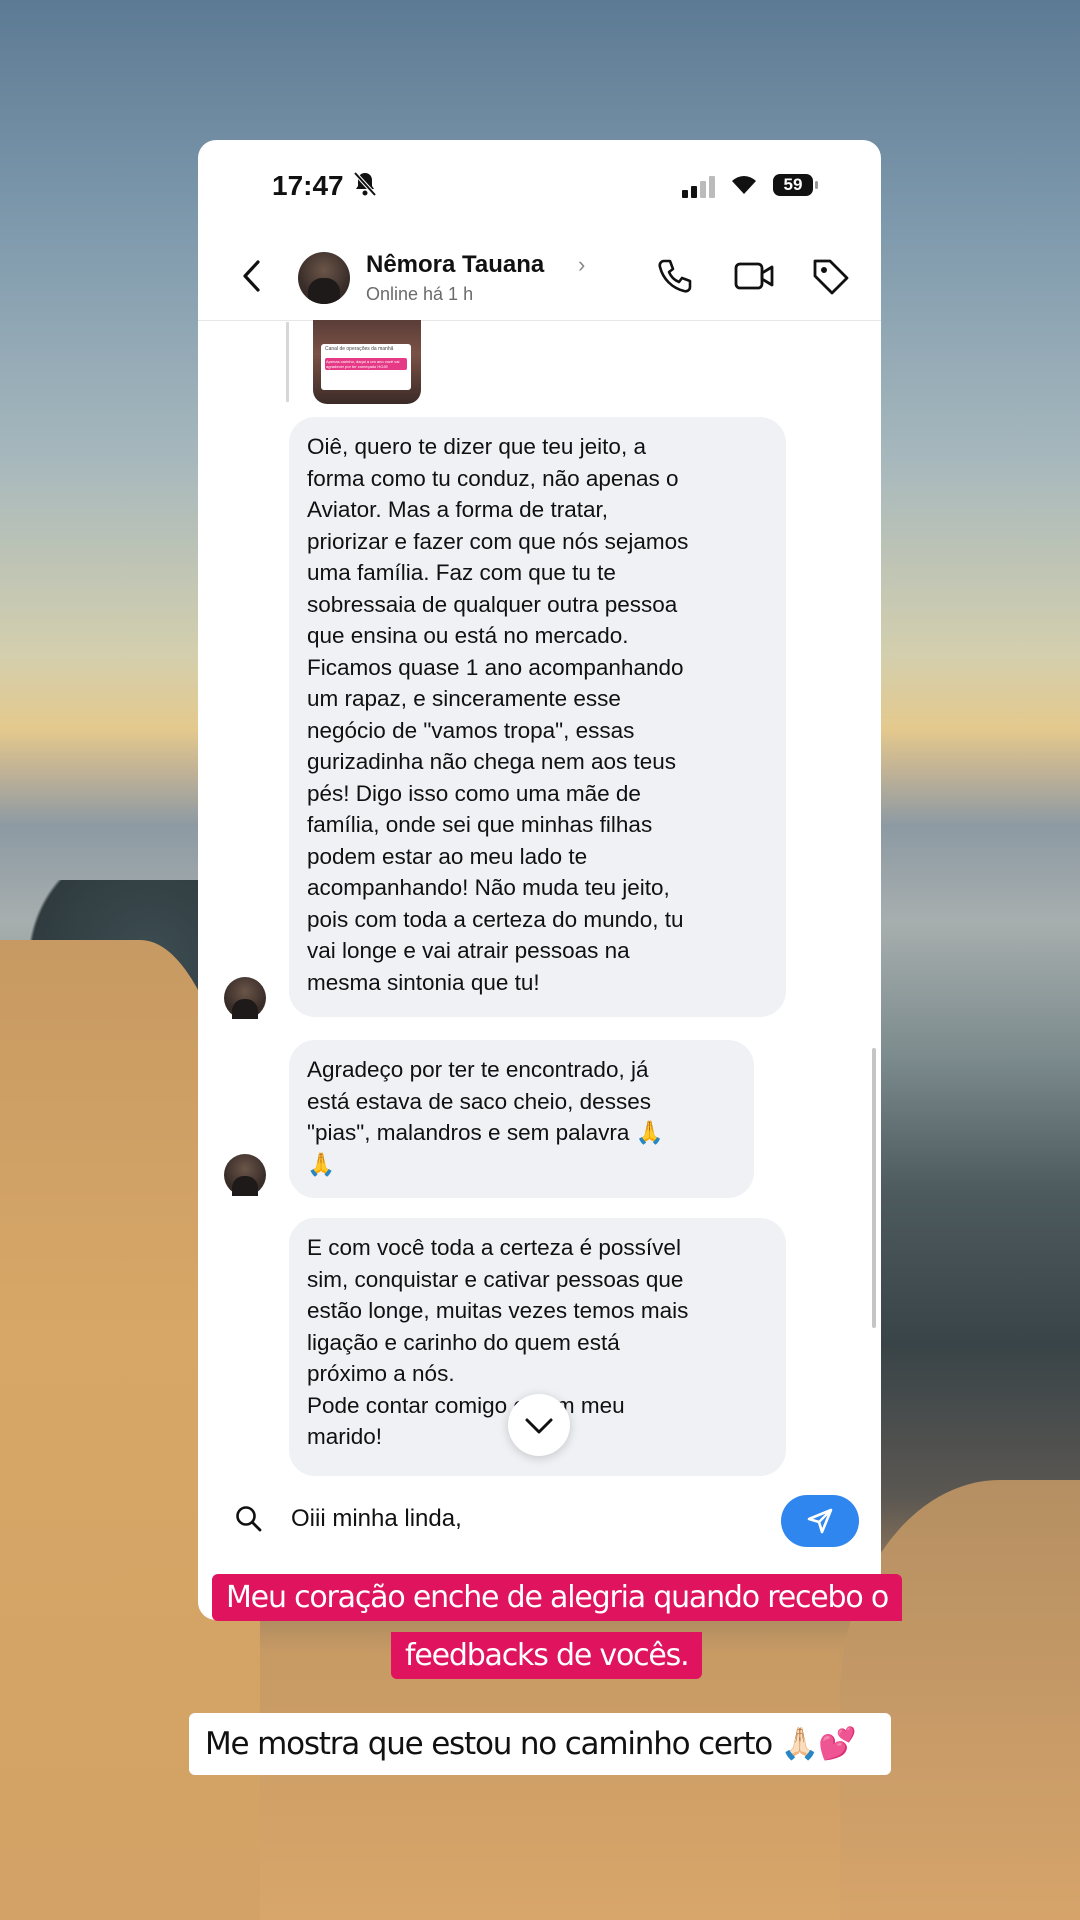 This screenshot has height=1920, width=1080. I want to click on chevron-down-icon, so click(539, 1426).